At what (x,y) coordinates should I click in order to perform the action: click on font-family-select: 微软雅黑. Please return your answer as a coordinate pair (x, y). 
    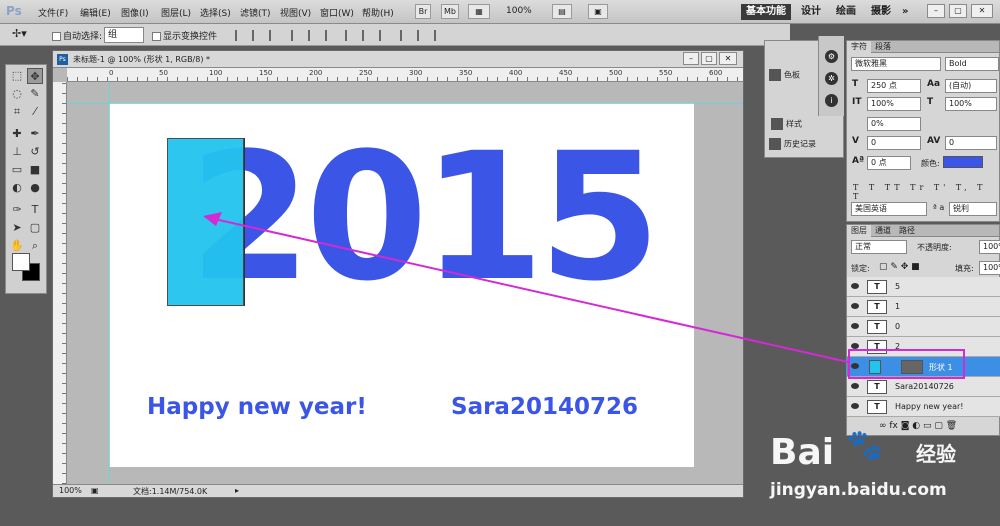
    Looking at the image, I should click on (896, 64).